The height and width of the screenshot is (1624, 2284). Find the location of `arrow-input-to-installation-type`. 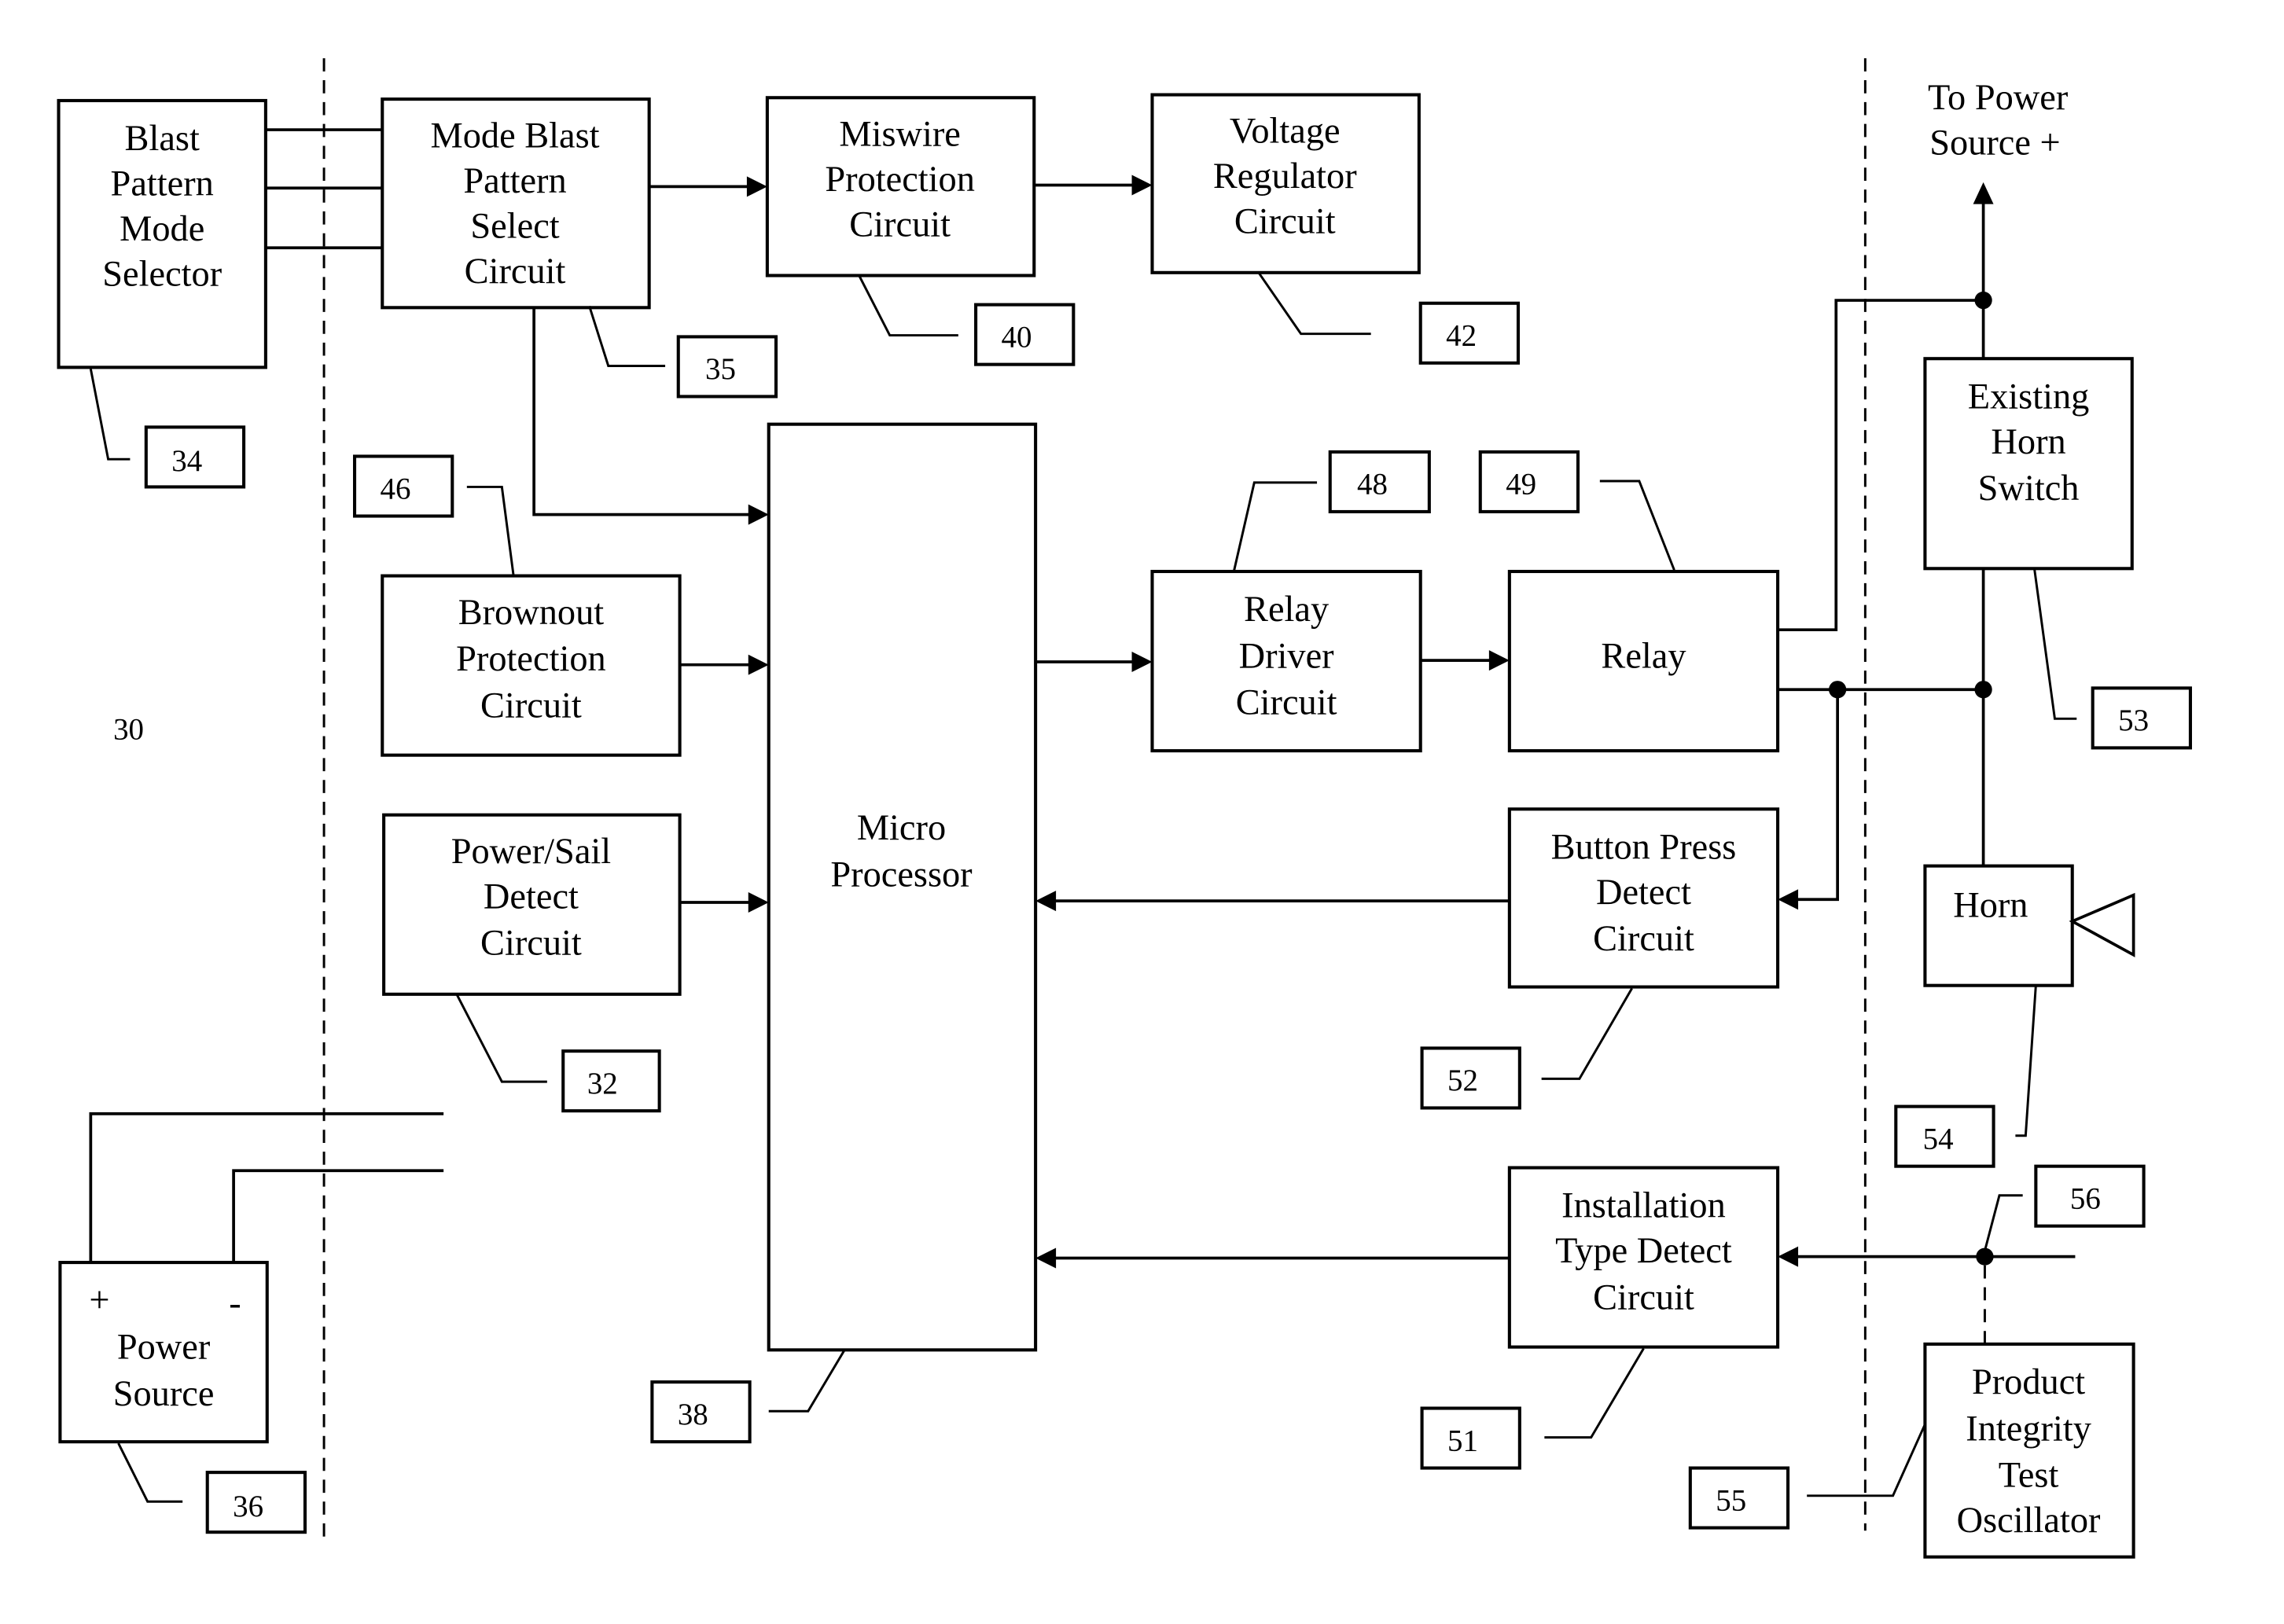

arrow-input-to-installation-type is located at coordinates (1927, 1256).